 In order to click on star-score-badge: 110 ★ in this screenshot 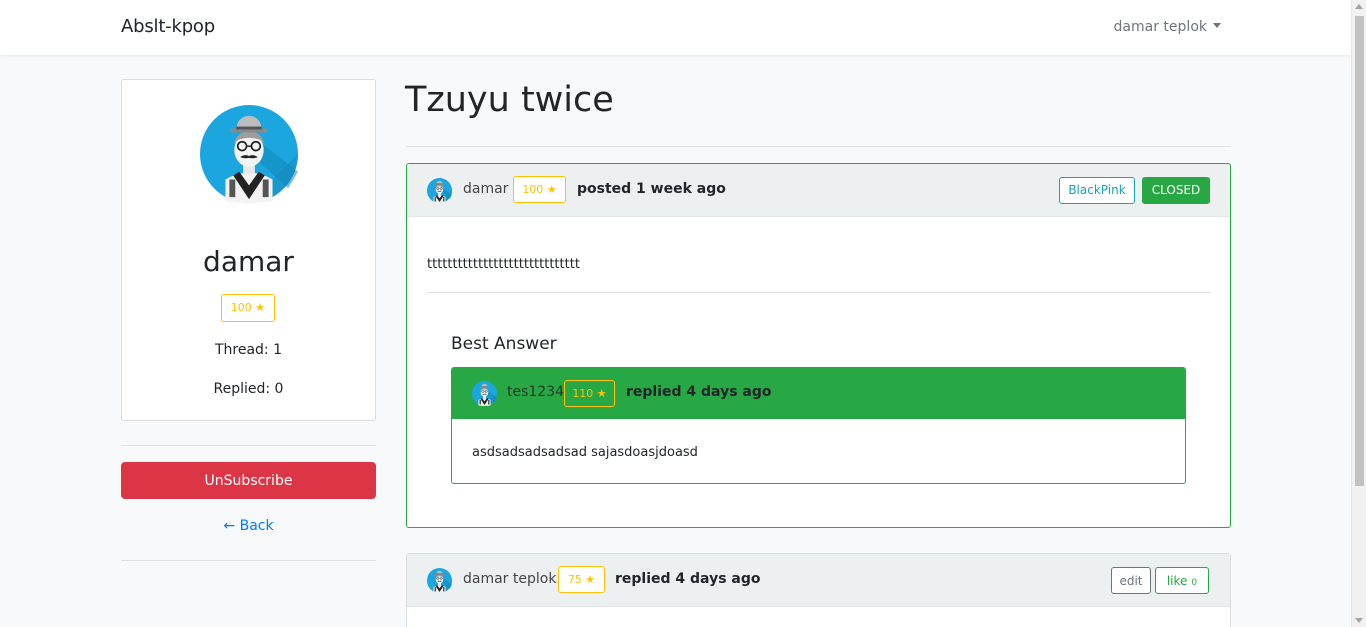, I will do `click(589, 393)`.